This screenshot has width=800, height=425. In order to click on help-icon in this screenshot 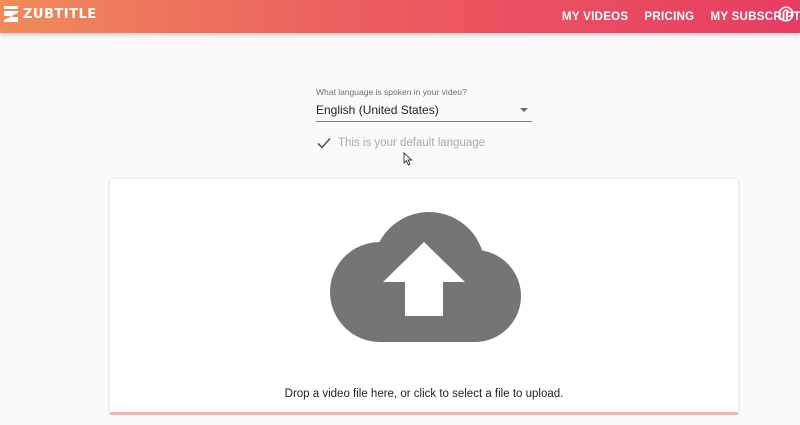, I will do `click(786, 14)`.